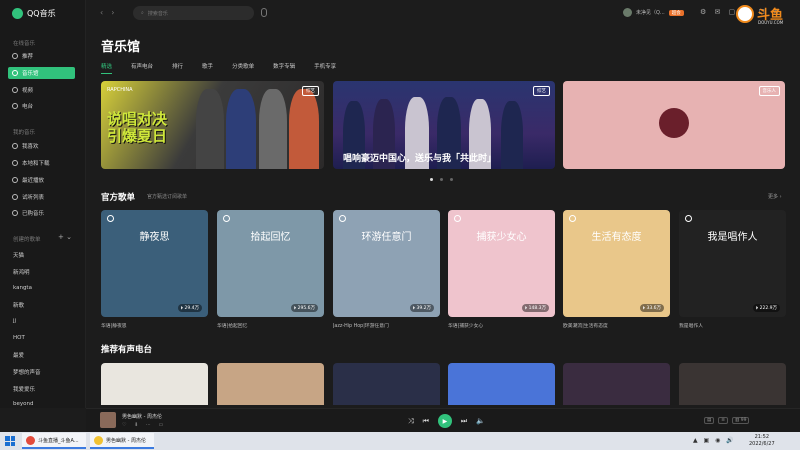 The image size is (800, 450). I want to click on playlist-caption: 华语|捕获少女心, so click(501, 325).